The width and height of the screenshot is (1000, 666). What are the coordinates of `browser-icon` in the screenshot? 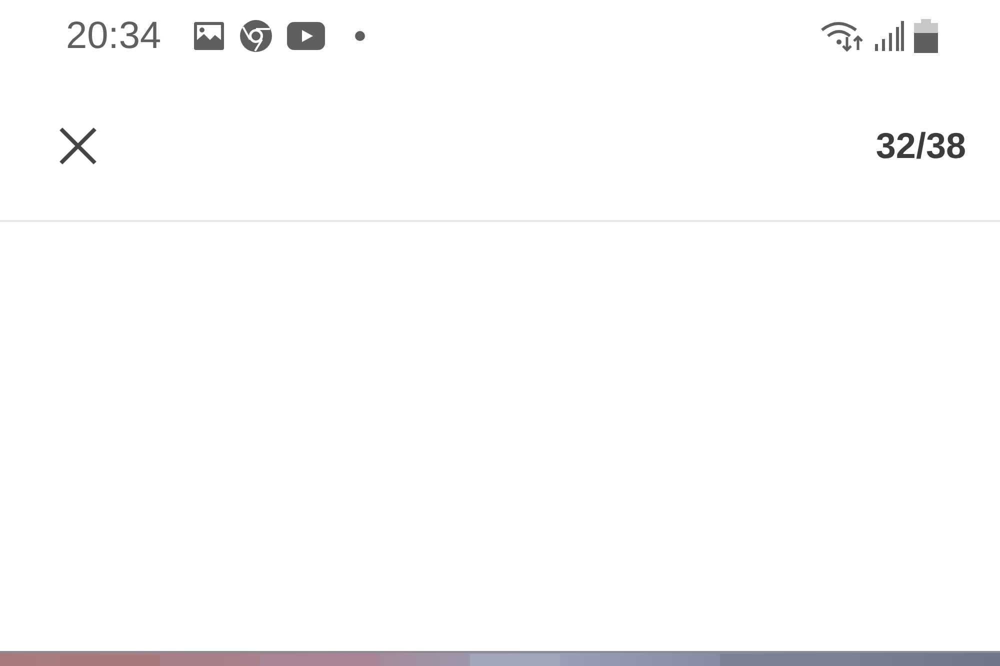 It's located at (256, 36).